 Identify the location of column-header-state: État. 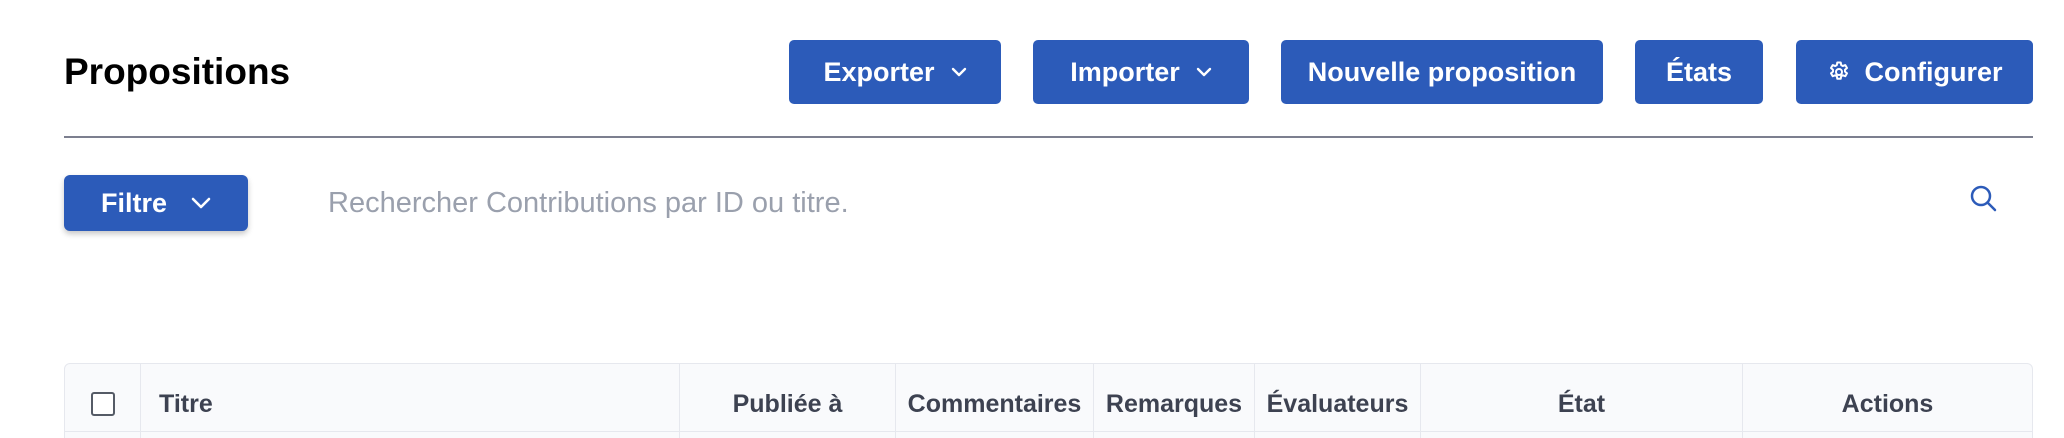
(1582, 401).